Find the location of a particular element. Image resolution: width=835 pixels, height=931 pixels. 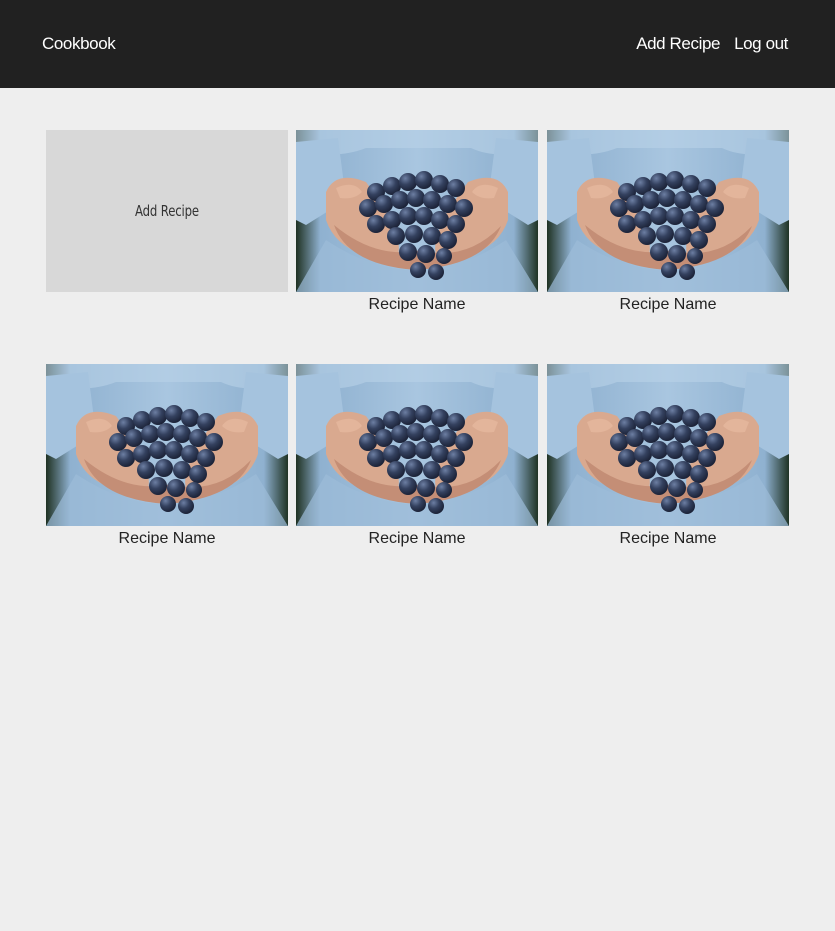

add-recipe-tile-label: Add Recipe is located at coordinates (167, 211).